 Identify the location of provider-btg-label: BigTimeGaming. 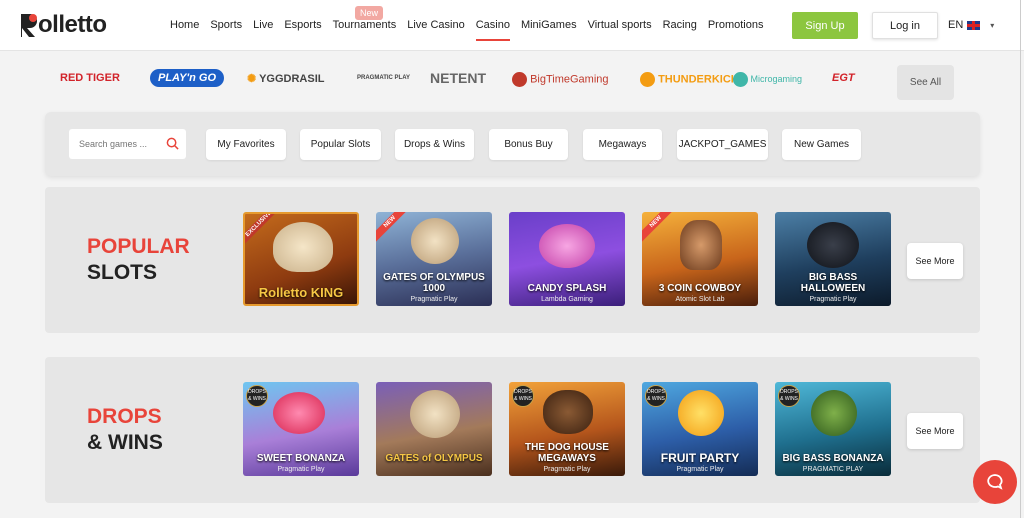
(569, 79).